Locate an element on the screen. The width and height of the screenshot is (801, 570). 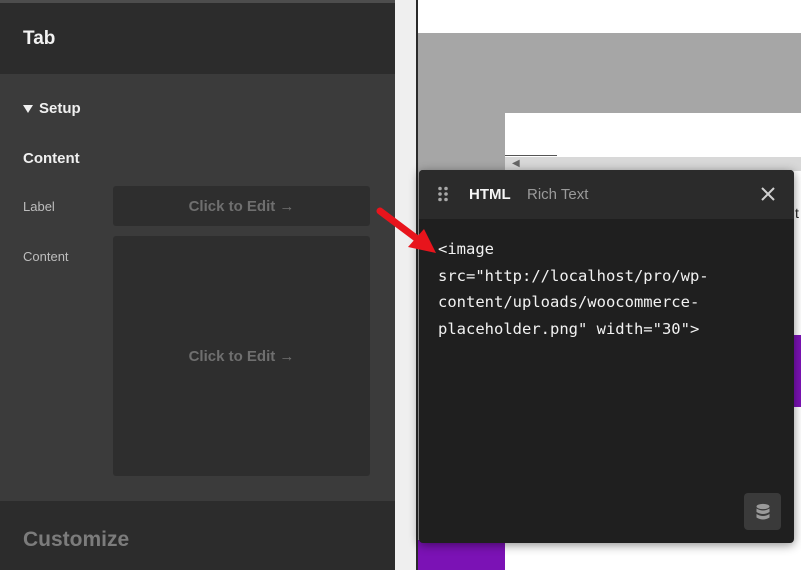
left-arrow-icon: ◀ is located at coordinates (516, 163).